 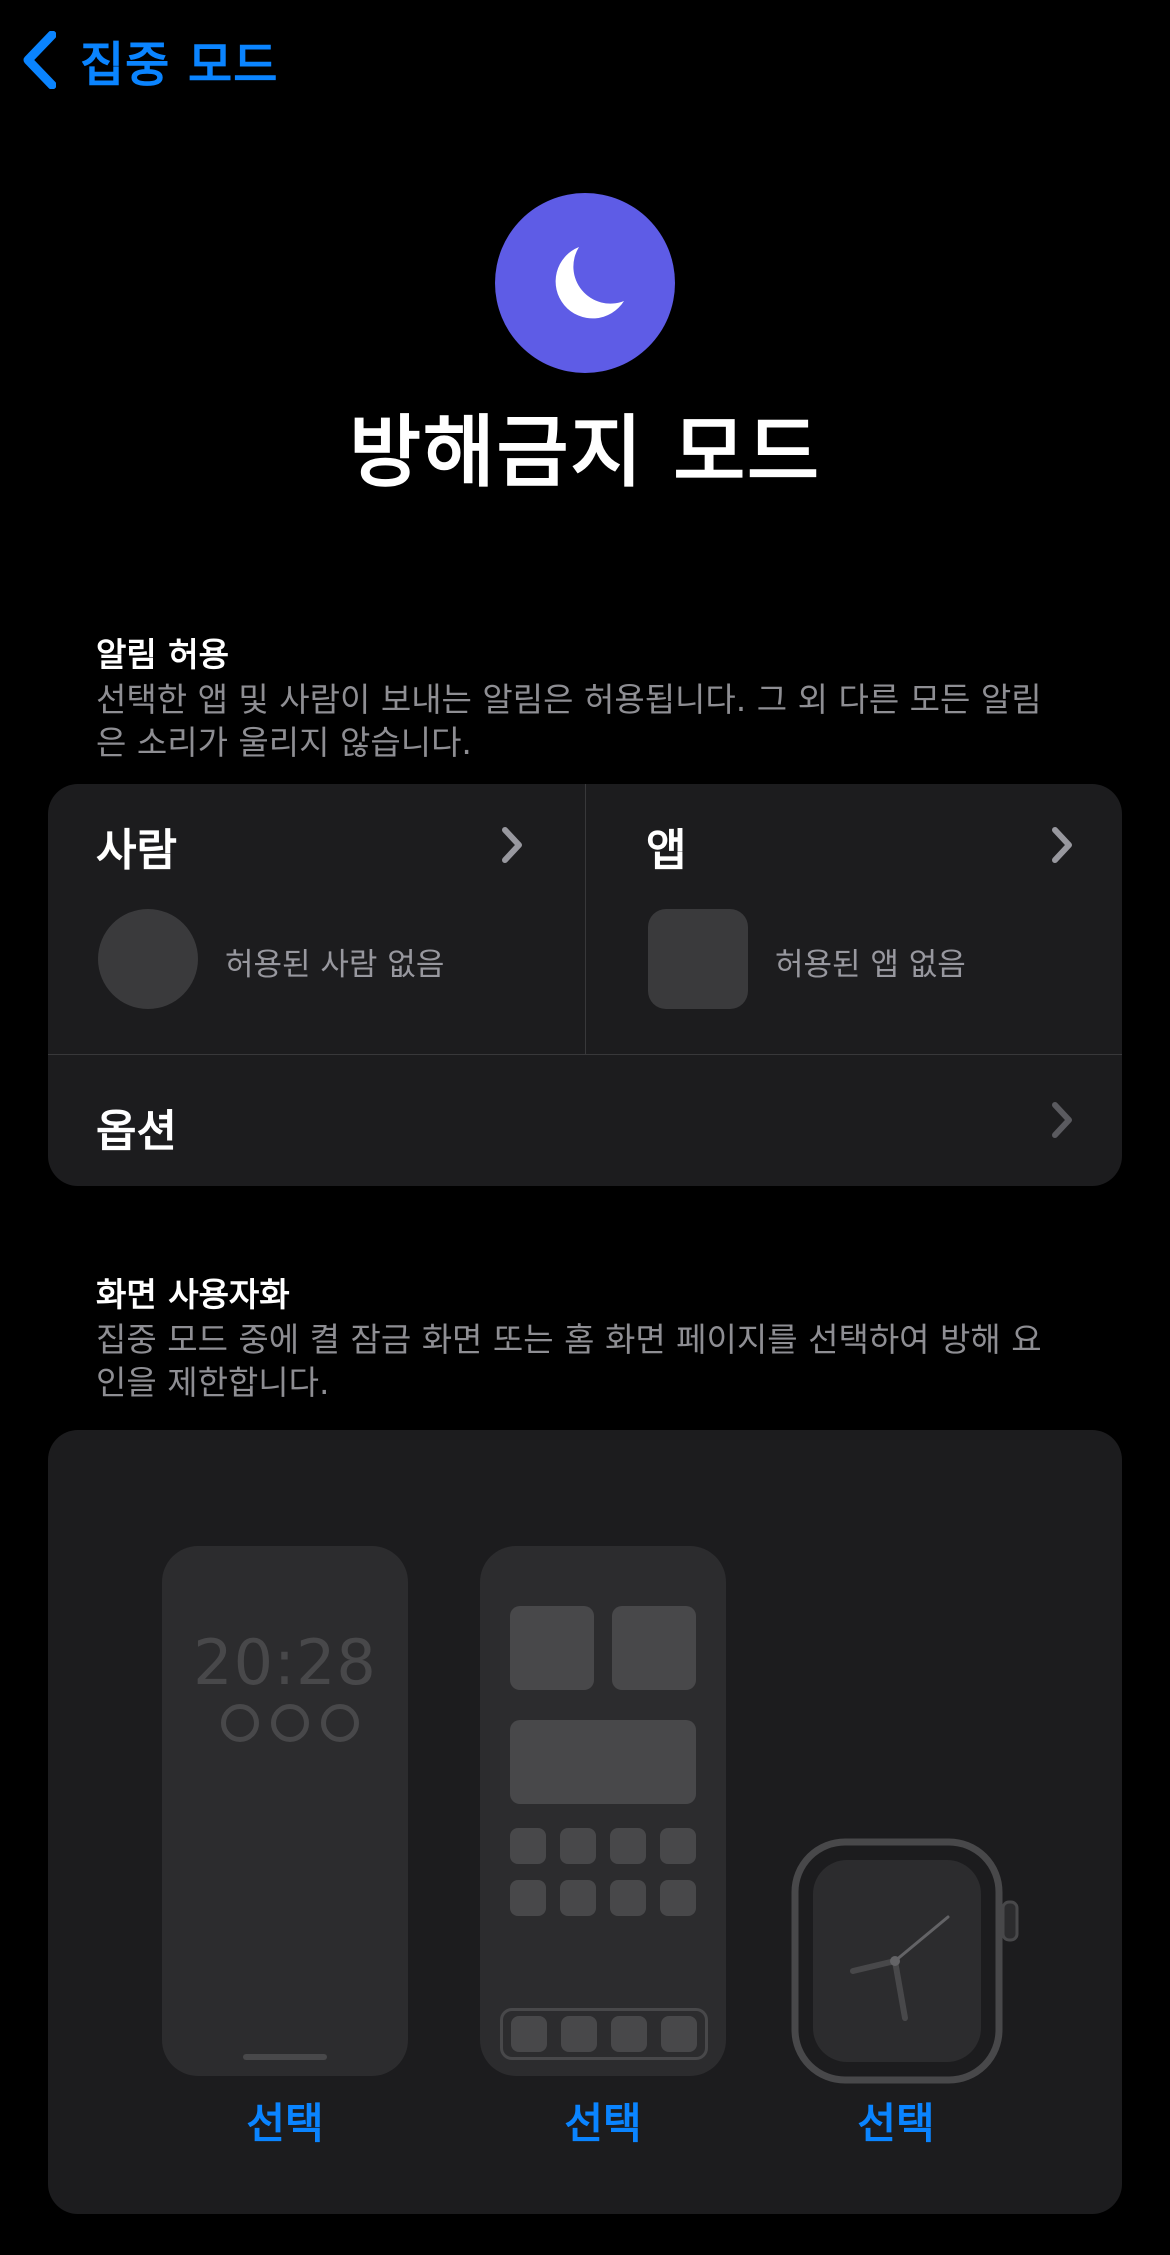 What do you see at coordinates (698, 959) in the screenshot?
I see `apps-placeholder-icon` at bounding box center [698, 959].